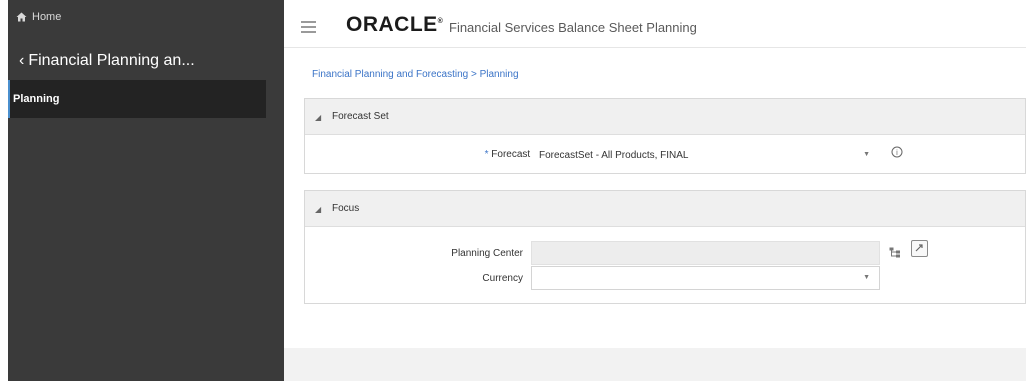 The image size is (1026, 381). What do you see at coordinates (395, 24) in the screenshot?
I see `oracle-logo: ORACLE®` at bounding box center [395, 24].